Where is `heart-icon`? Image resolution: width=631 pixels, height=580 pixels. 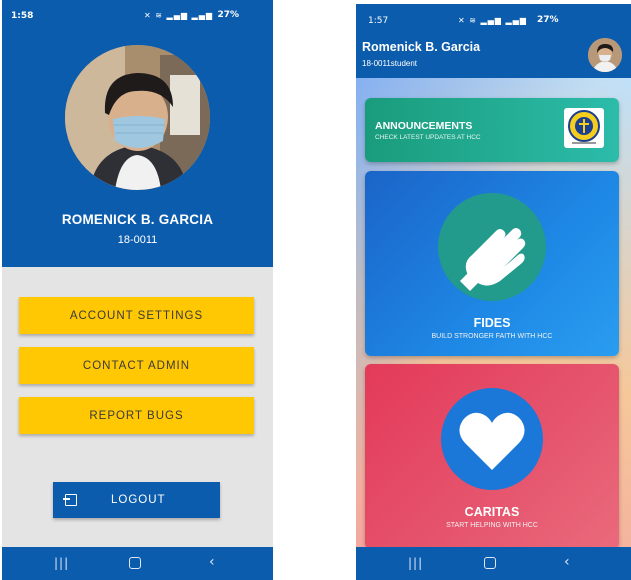 heart-icon is located at coordinates (492, 441).